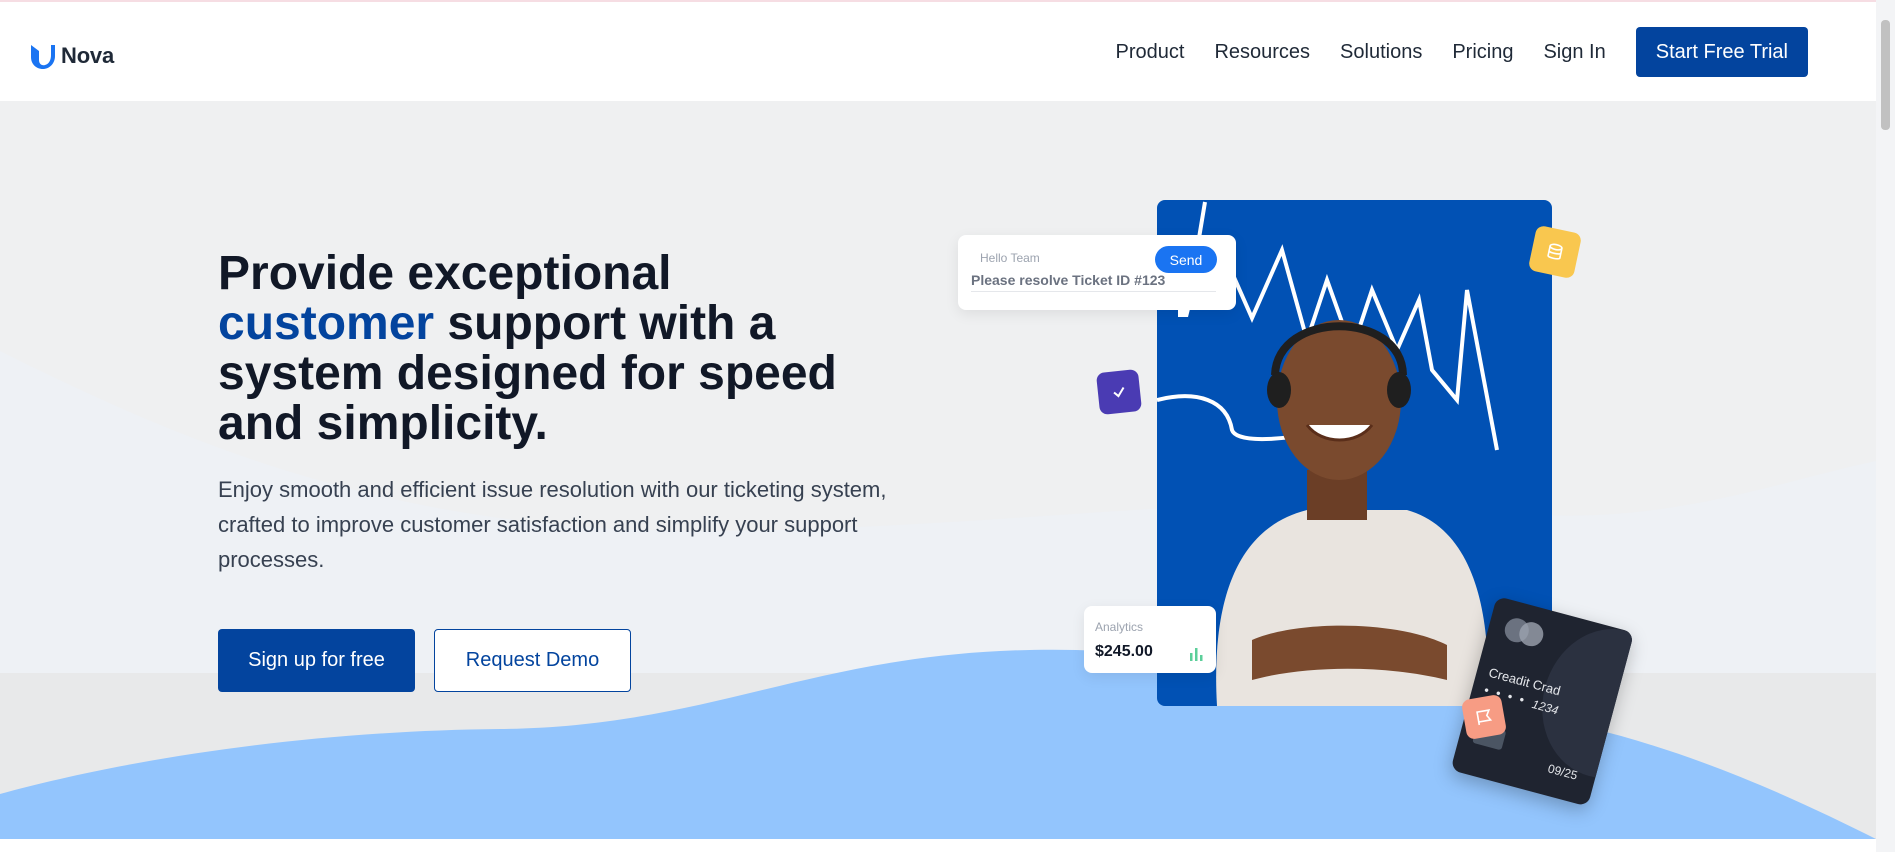 The height and width of the screenshot is (852, 1895). What do you see at coordinates (87, 55) in the screenshot?
I see `brand-name: Nova` at bounding box center [87, 55].